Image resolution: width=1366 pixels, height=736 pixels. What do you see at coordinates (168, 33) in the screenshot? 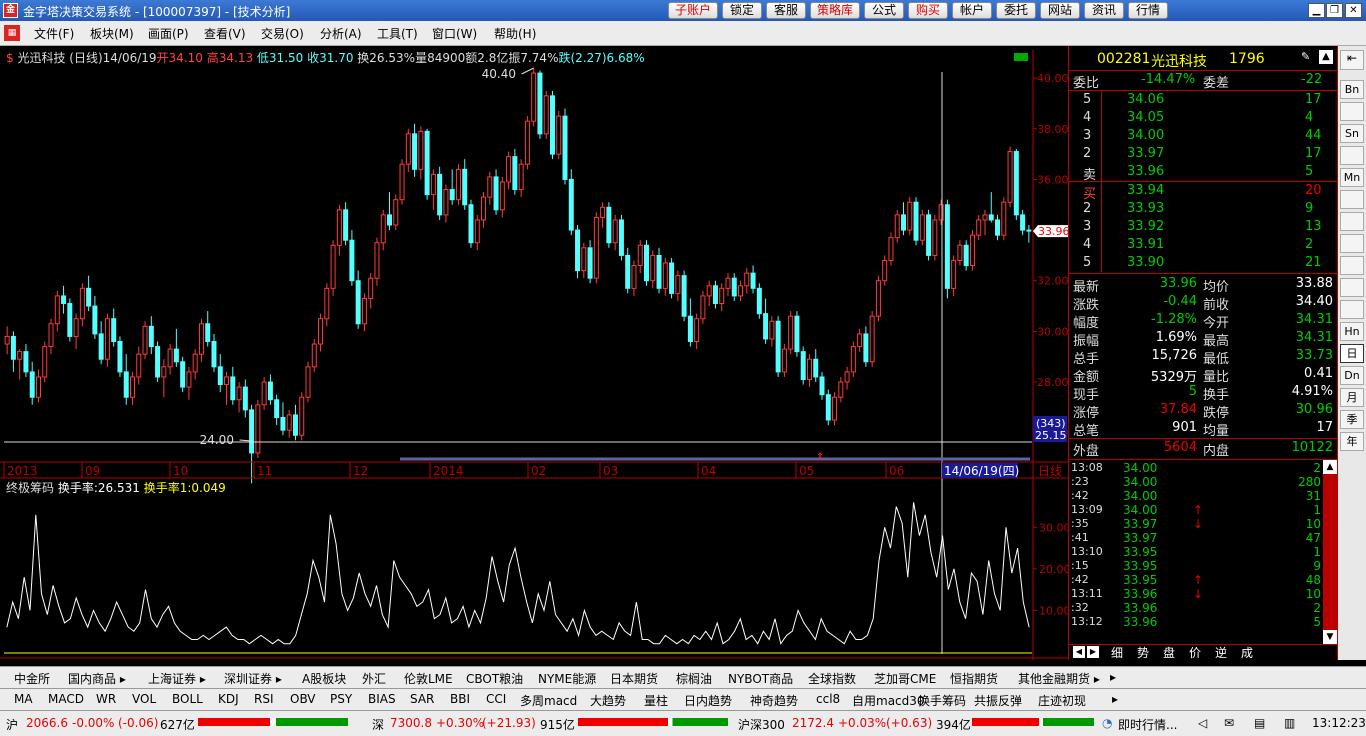
I see `menu-item-2: 画面(P)` at bounding box center [168, 33].